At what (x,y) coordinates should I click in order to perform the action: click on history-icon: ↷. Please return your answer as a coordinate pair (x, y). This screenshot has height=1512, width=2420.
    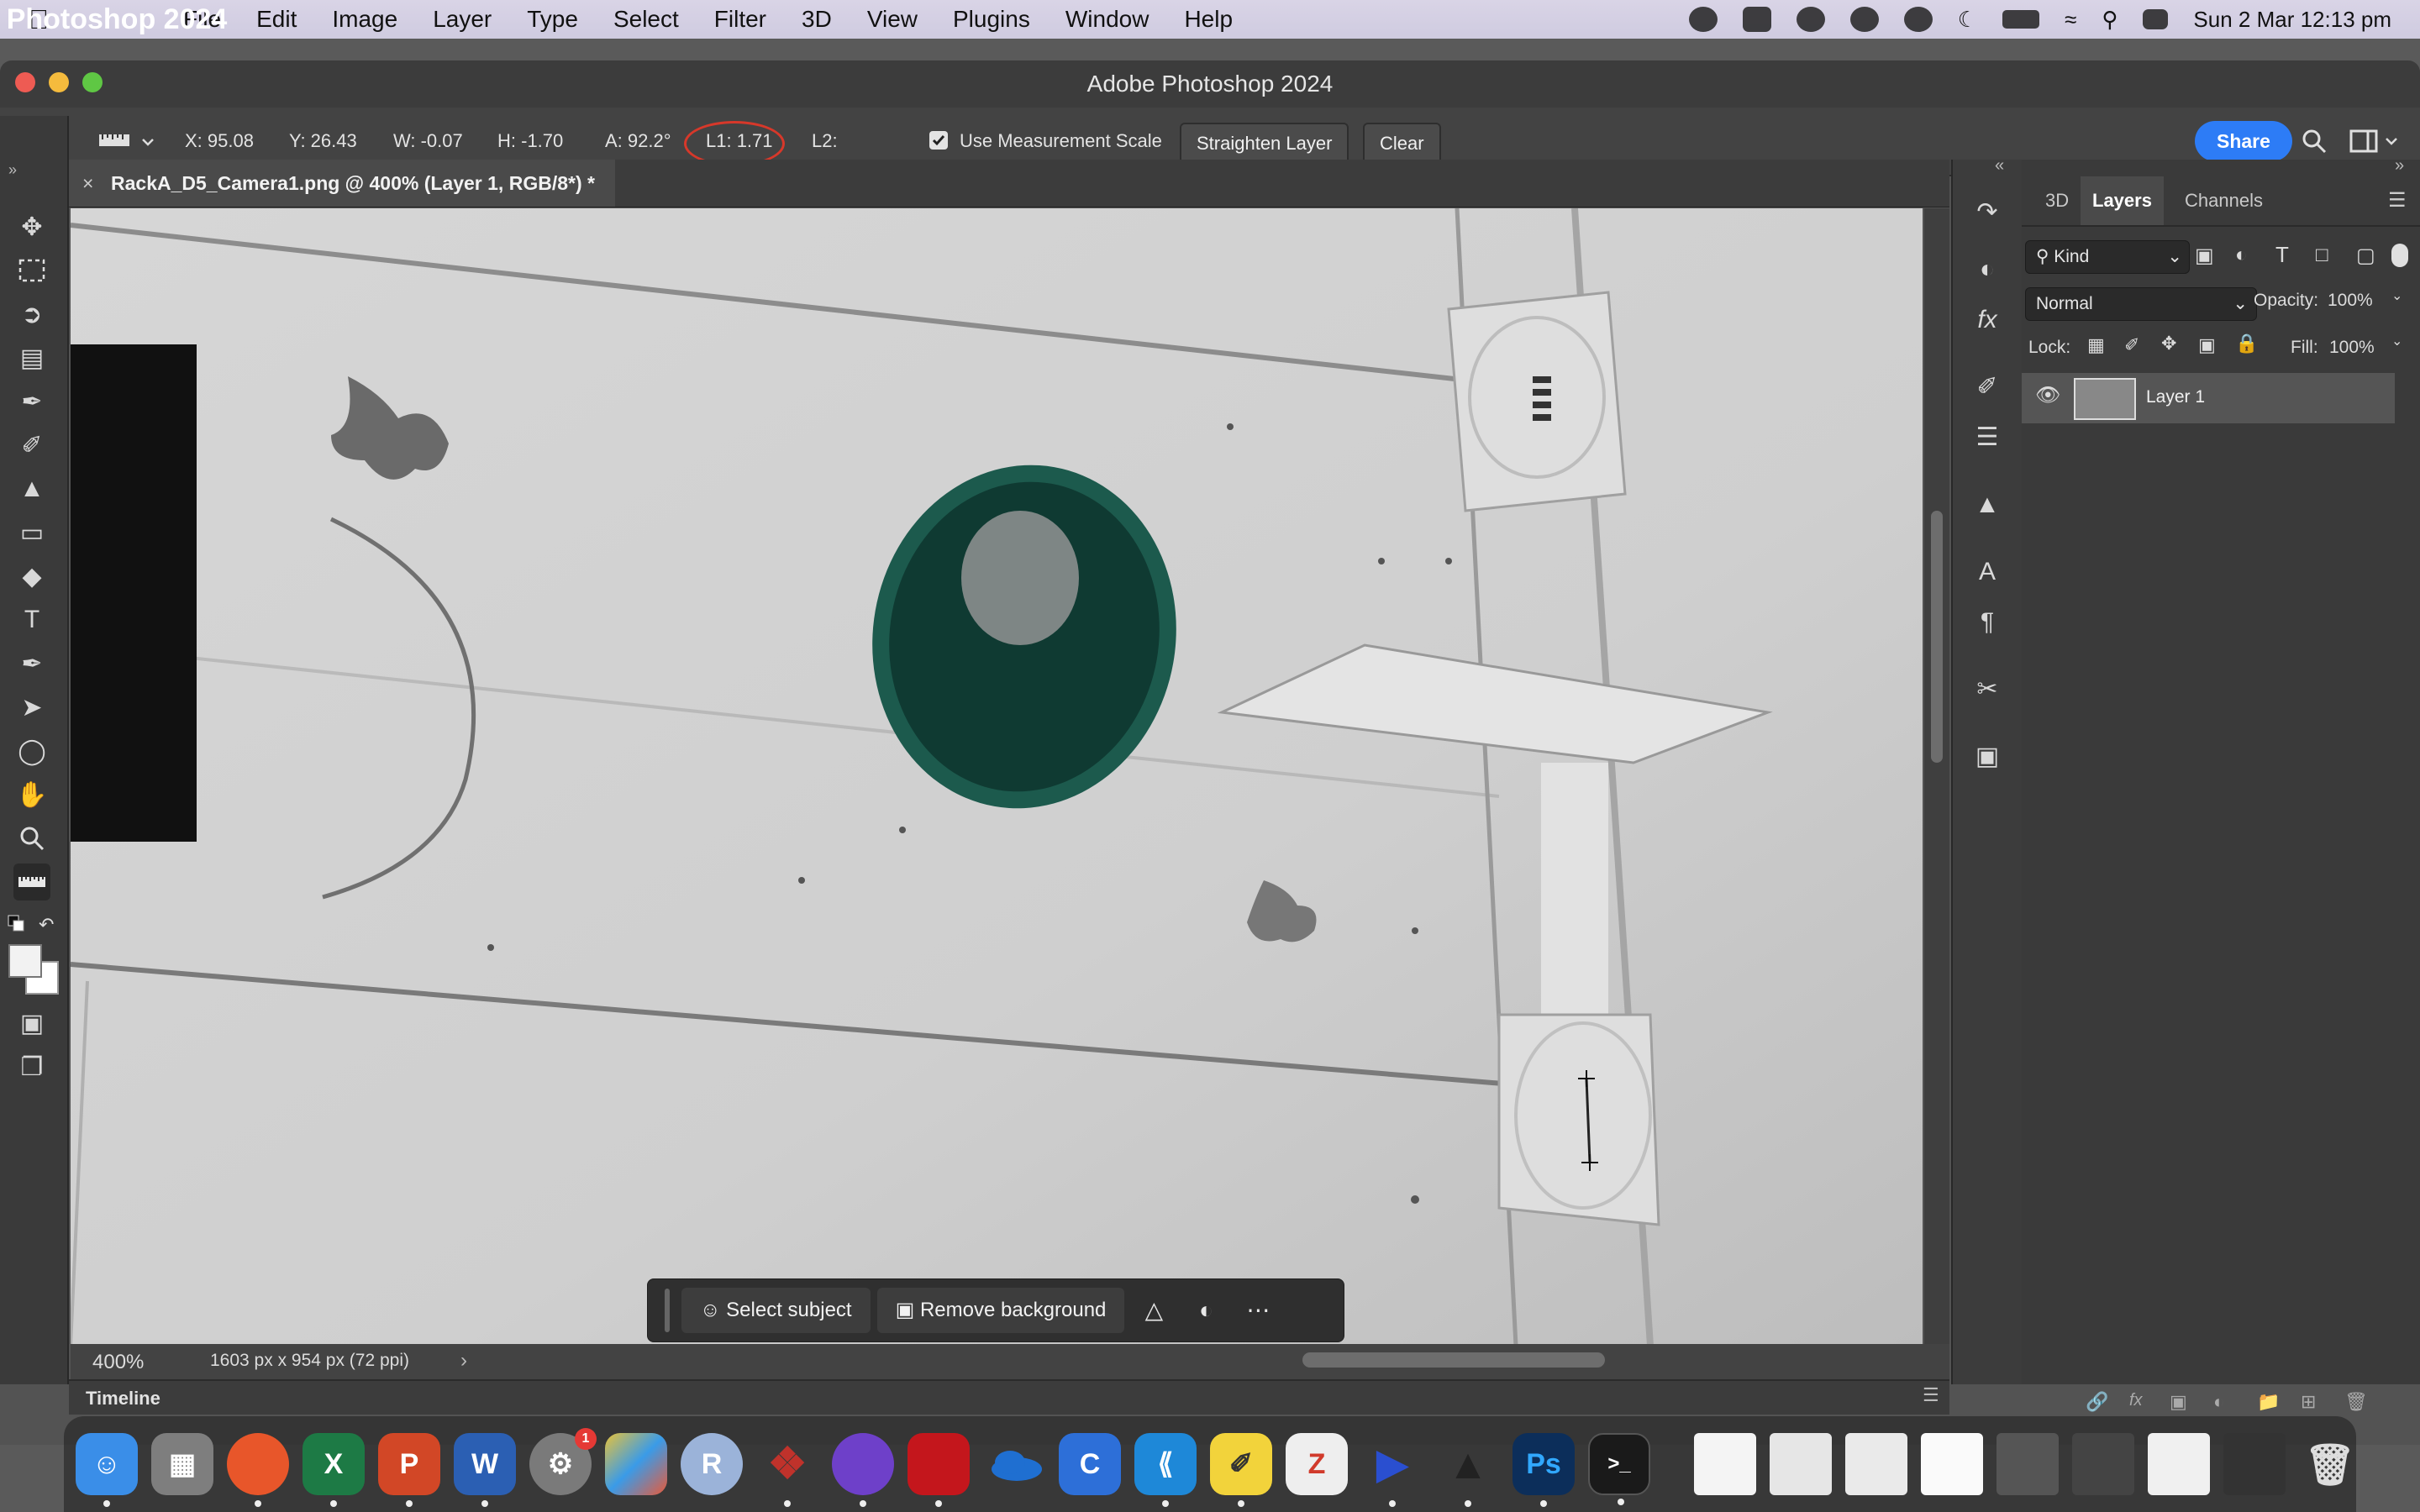
    Looking at the image, I should click on (1987, 212).